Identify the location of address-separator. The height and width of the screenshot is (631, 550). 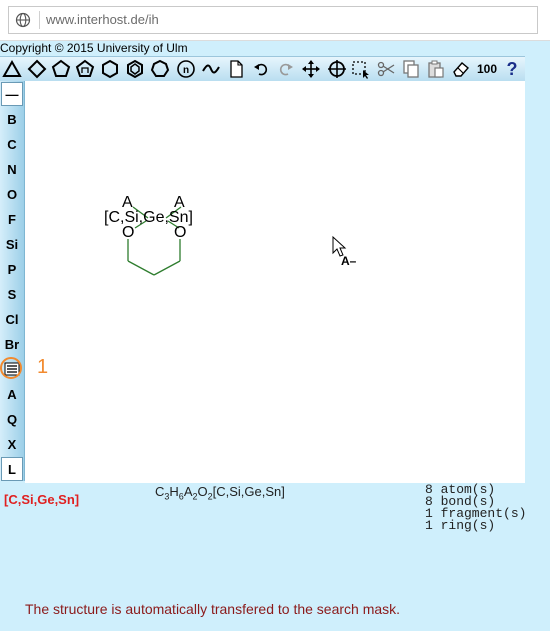
(39, 20).